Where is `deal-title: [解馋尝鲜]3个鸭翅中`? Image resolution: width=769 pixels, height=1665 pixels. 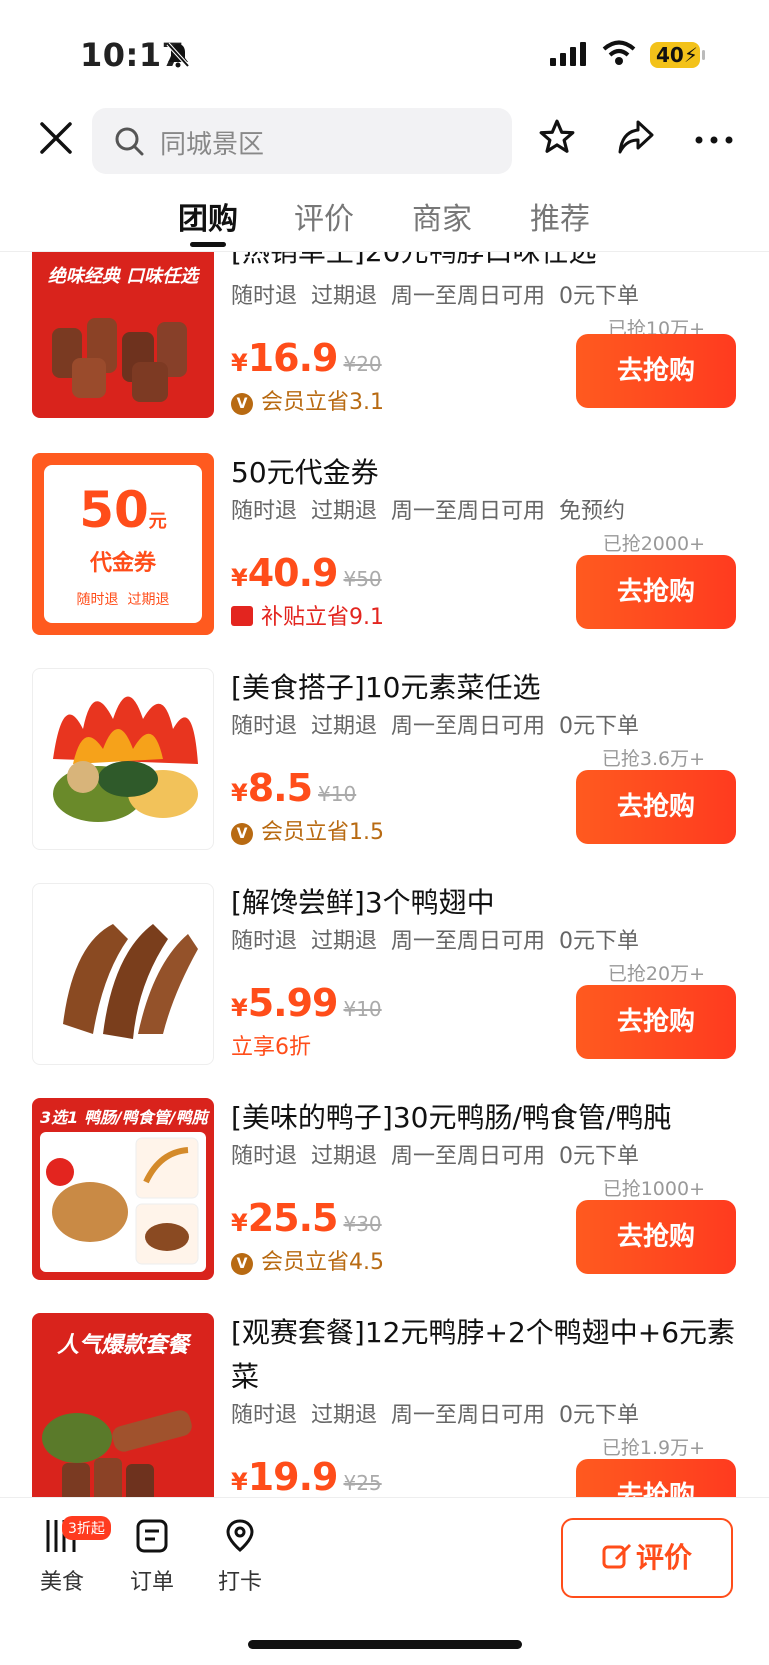 deal-title: [解馋尝鲜]3个鸭翅中 is located at coordinates (363, 902).